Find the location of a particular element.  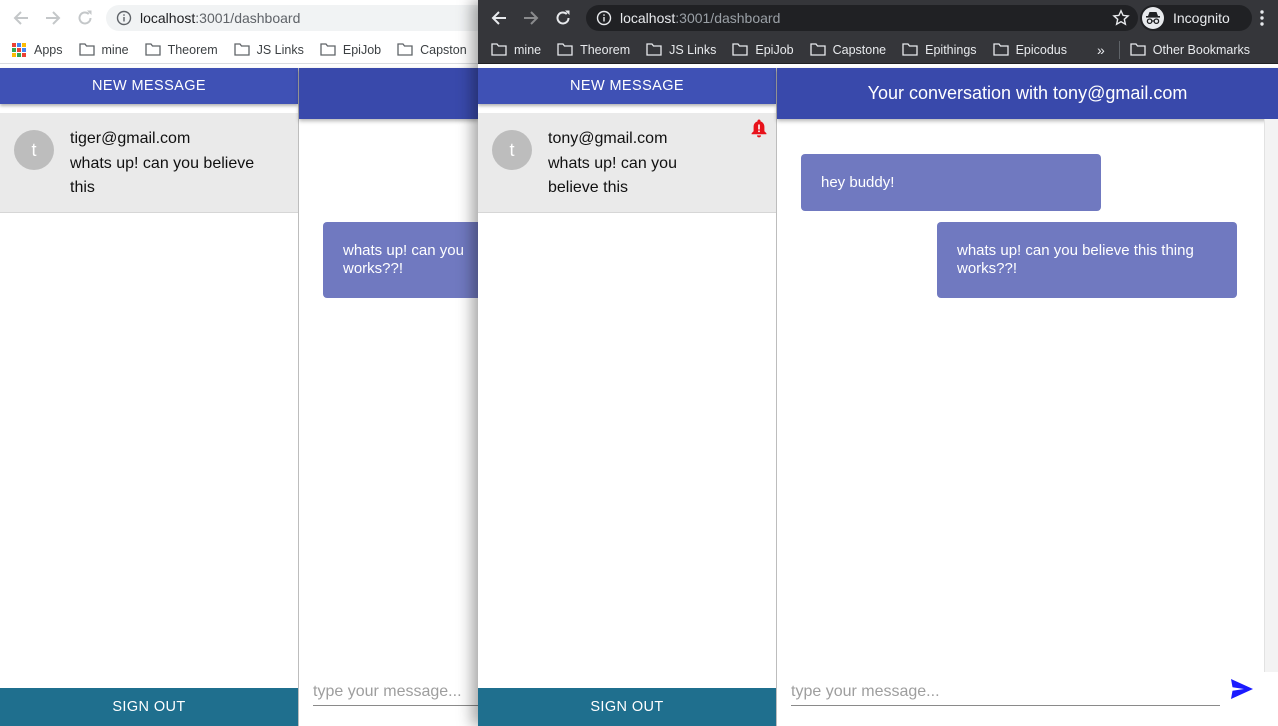

message-text: hey buddy! is located at coordinates (858, 182).